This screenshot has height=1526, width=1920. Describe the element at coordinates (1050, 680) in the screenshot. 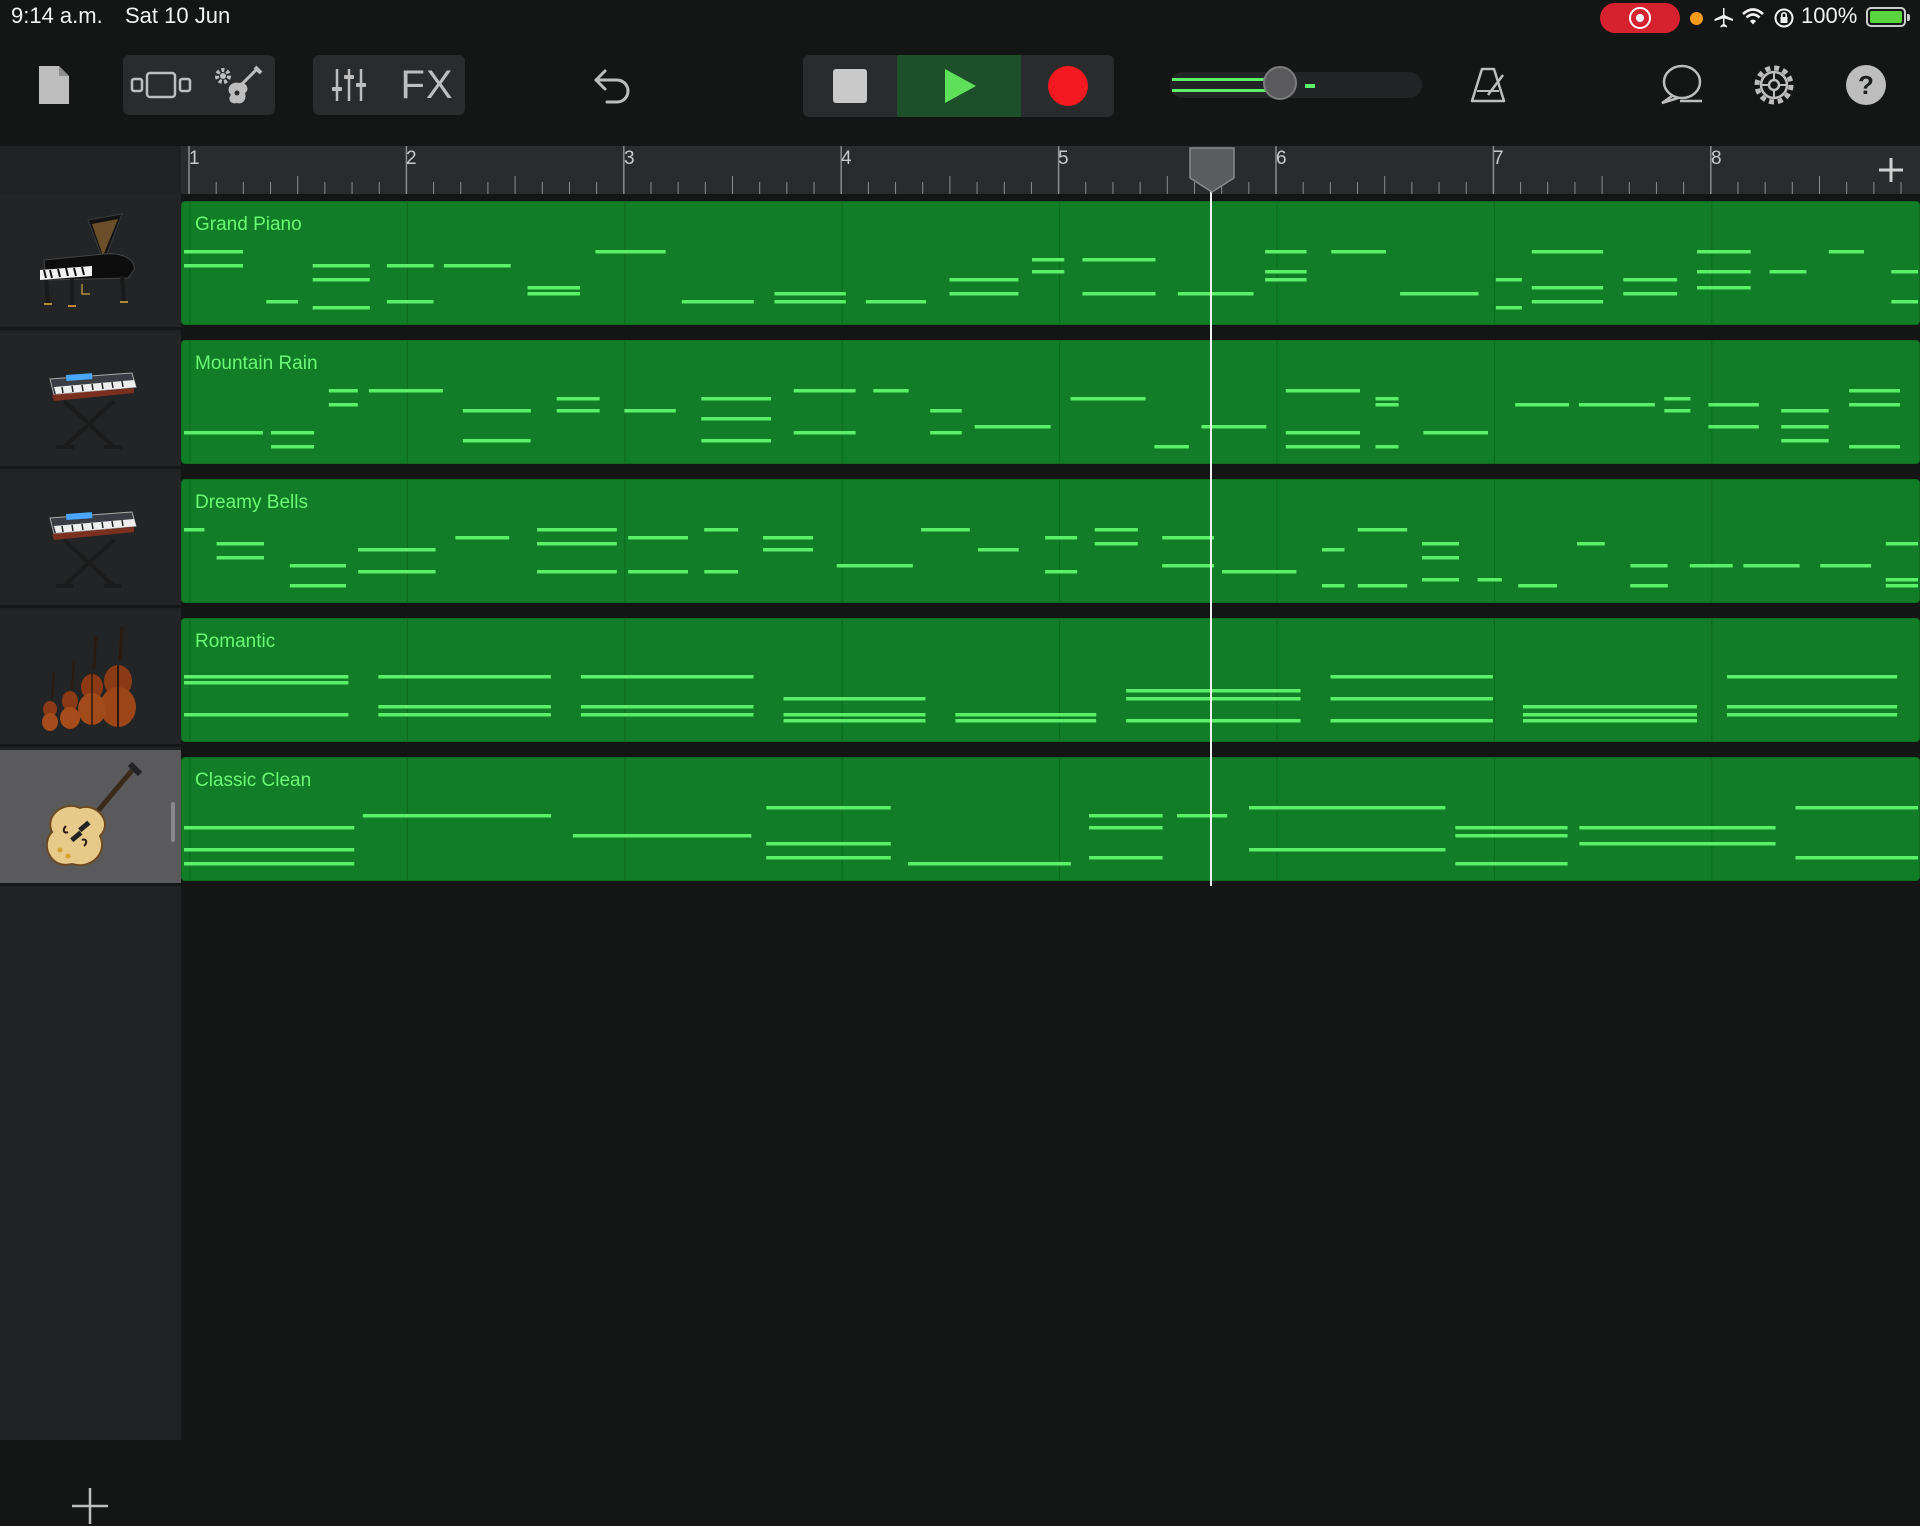

I see `region-romantic: Romantic` at that location.